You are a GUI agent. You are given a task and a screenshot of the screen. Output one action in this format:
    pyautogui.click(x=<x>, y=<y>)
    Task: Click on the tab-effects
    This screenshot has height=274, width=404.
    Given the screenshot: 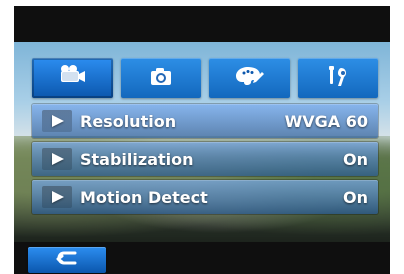 What is the action you would take?
    pyautogui.click(x=249, y=78)
    